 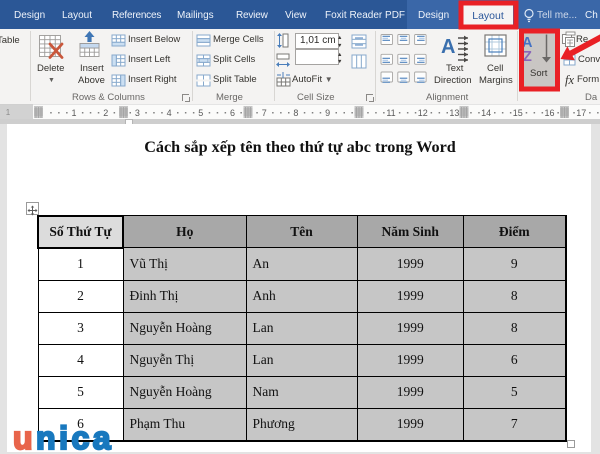 What do you see at coordinates (264, 113) in the screenshot?
I see `svg-text: 7` at bounding box center [264, 113].